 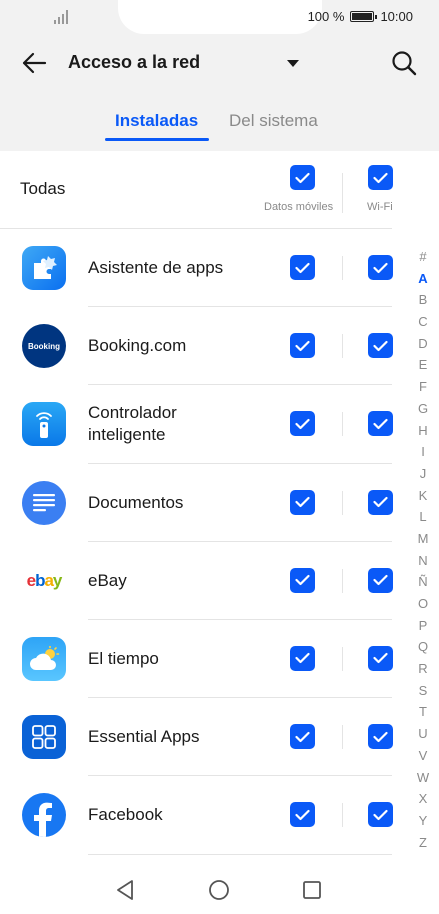 I want to click on index-letter: R, so click(x=423, y=669).